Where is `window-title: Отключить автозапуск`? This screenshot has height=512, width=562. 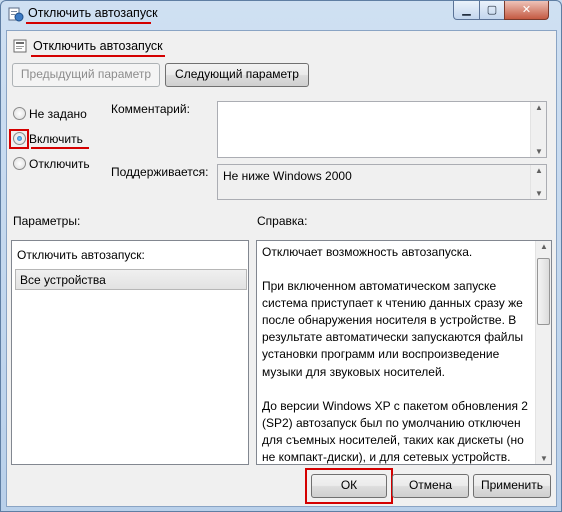
window-title: Отключить автозапуск is located at coordinates (93, 13).